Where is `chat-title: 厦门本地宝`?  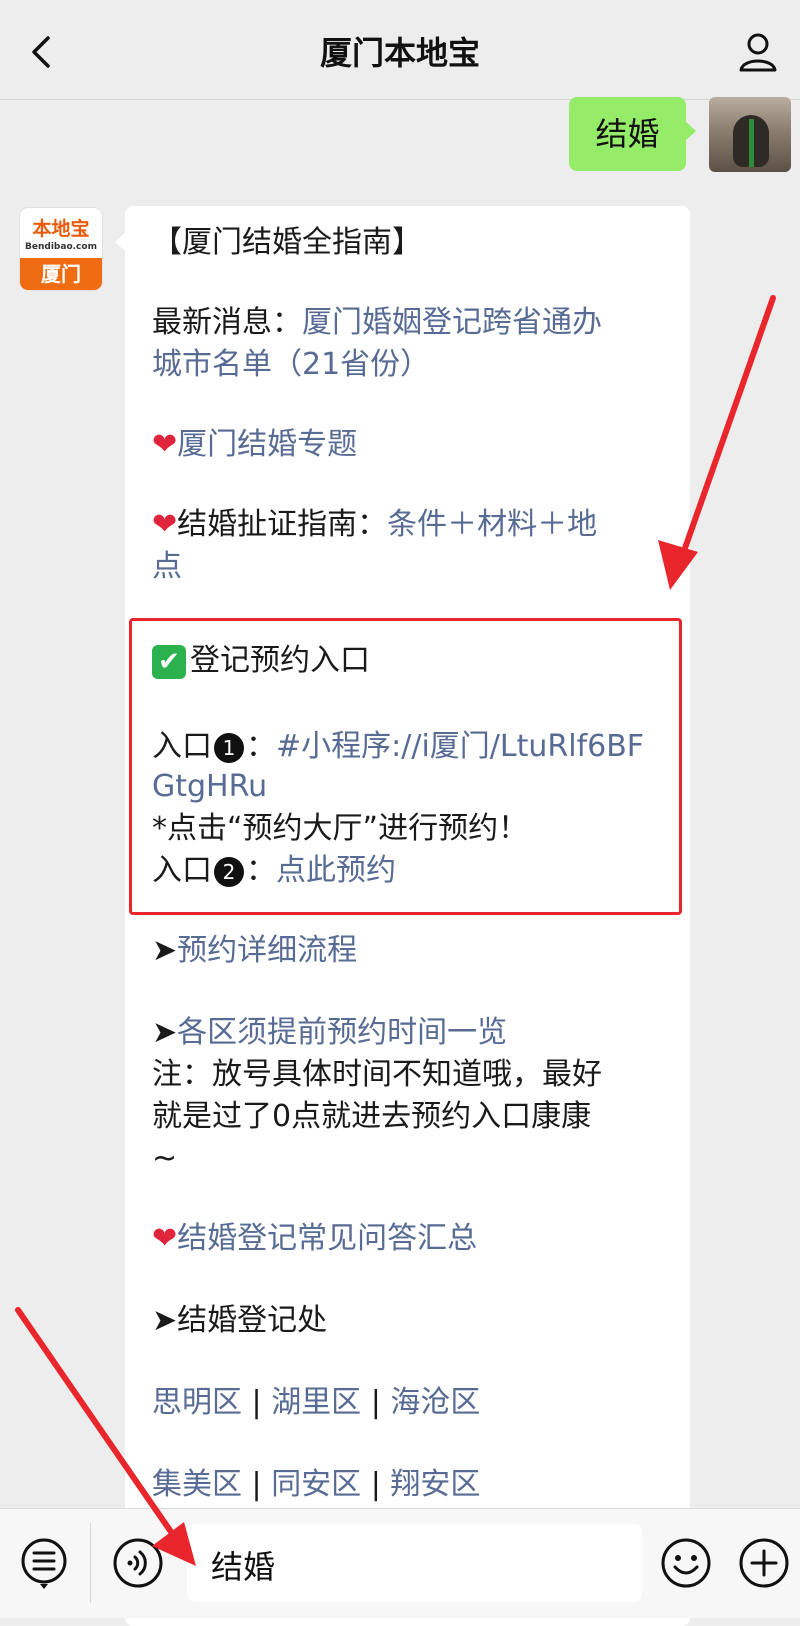 chat-title: 厦门本地宝 is located at coordinates (399, 53).